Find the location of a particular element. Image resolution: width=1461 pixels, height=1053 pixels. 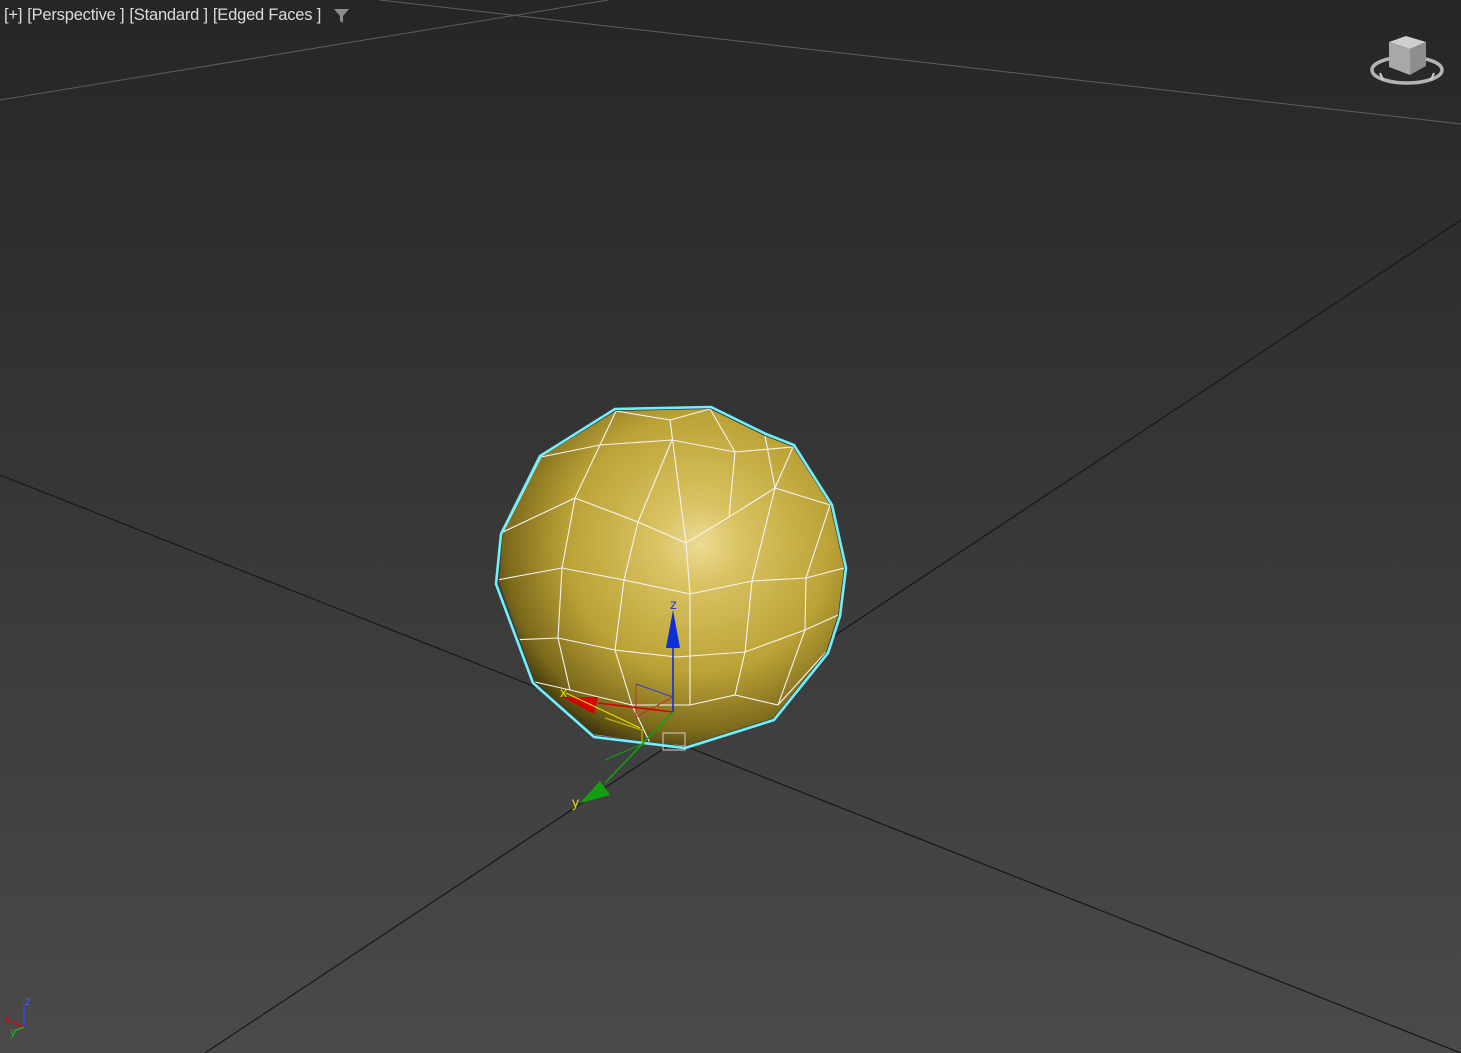

funnel-filter-icon is located at coordinates (341, 16).